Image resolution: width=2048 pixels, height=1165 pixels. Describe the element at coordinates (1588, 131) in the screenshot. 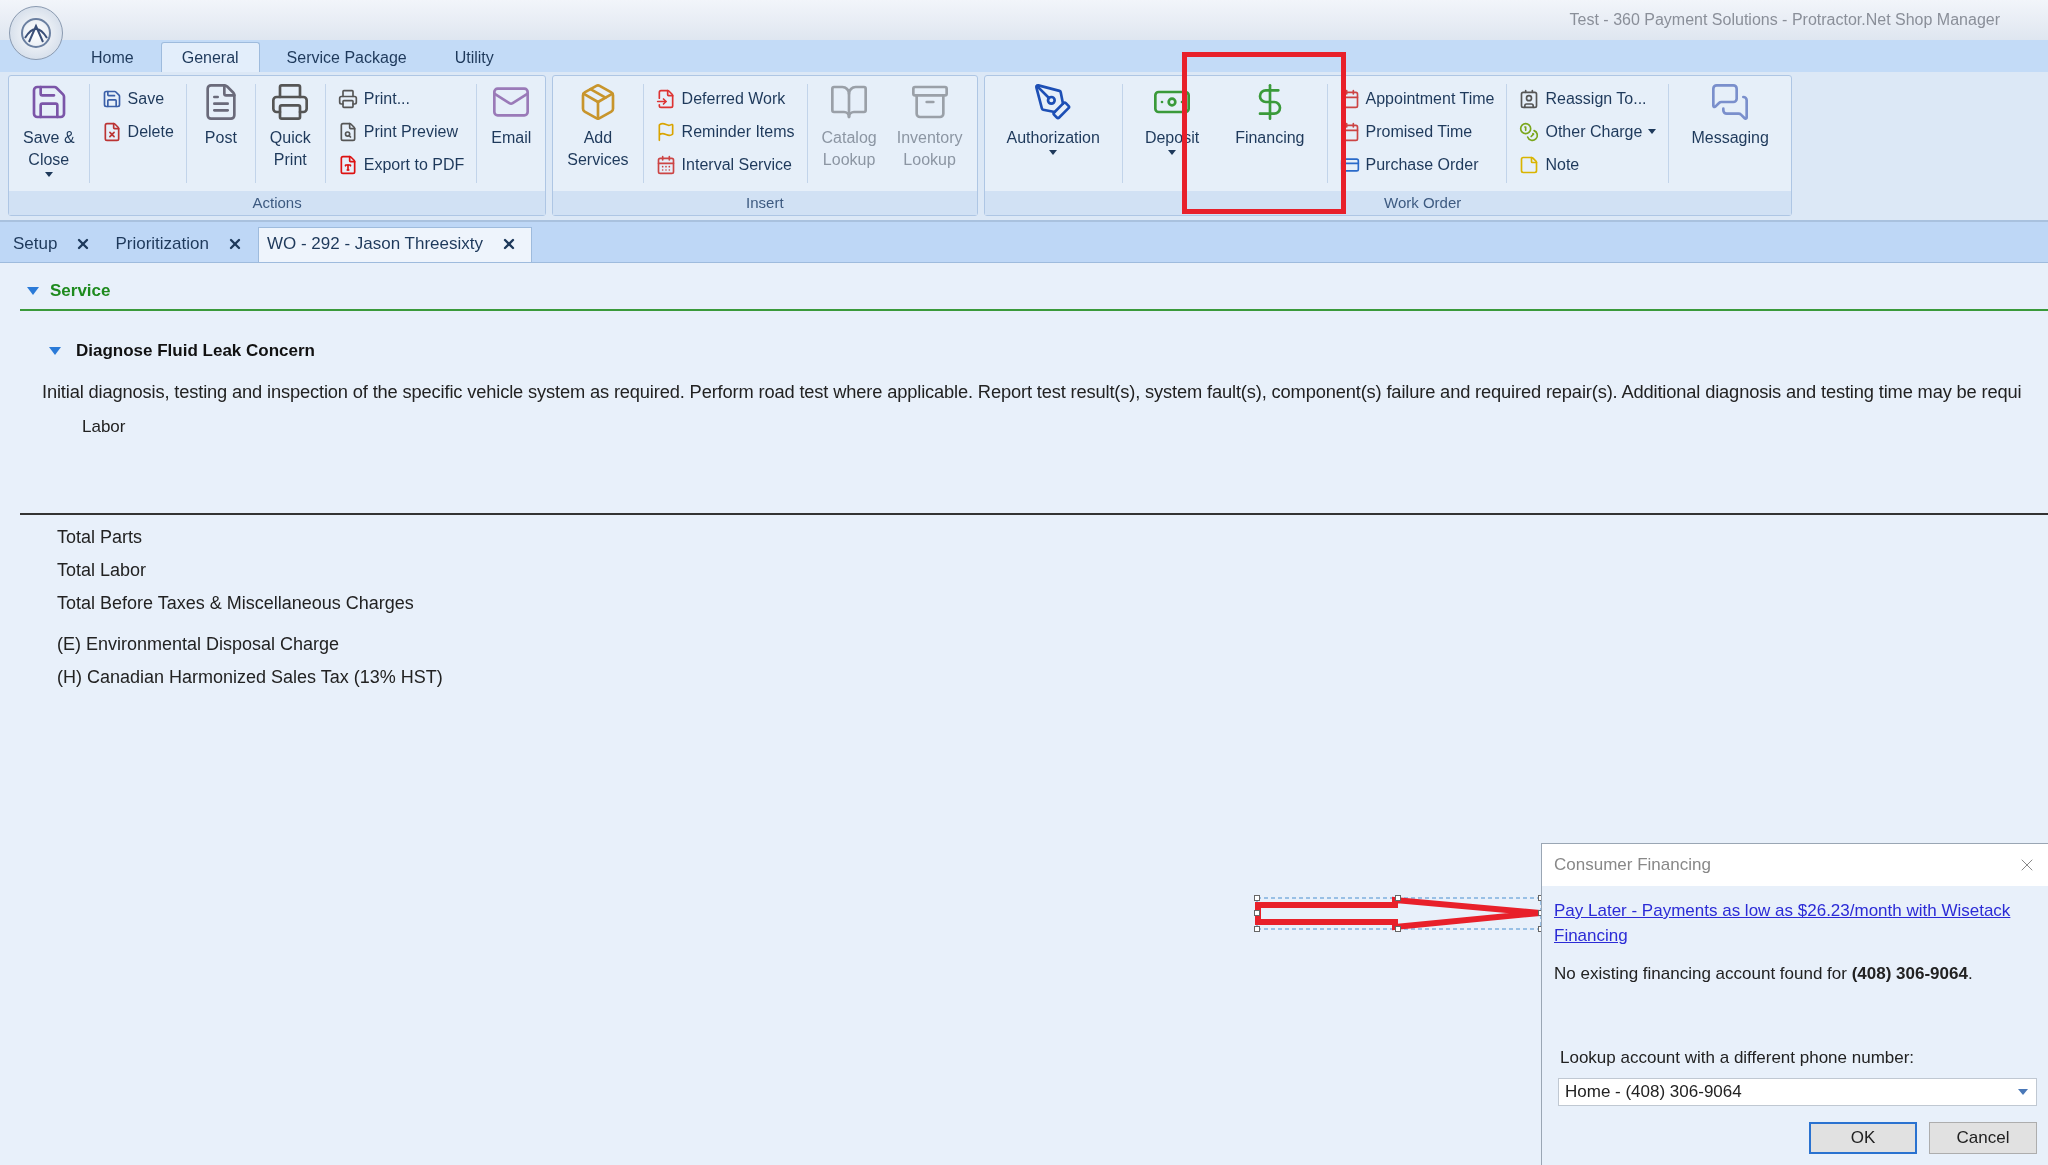

I see `ribbon-button: Other Charge` at that location.